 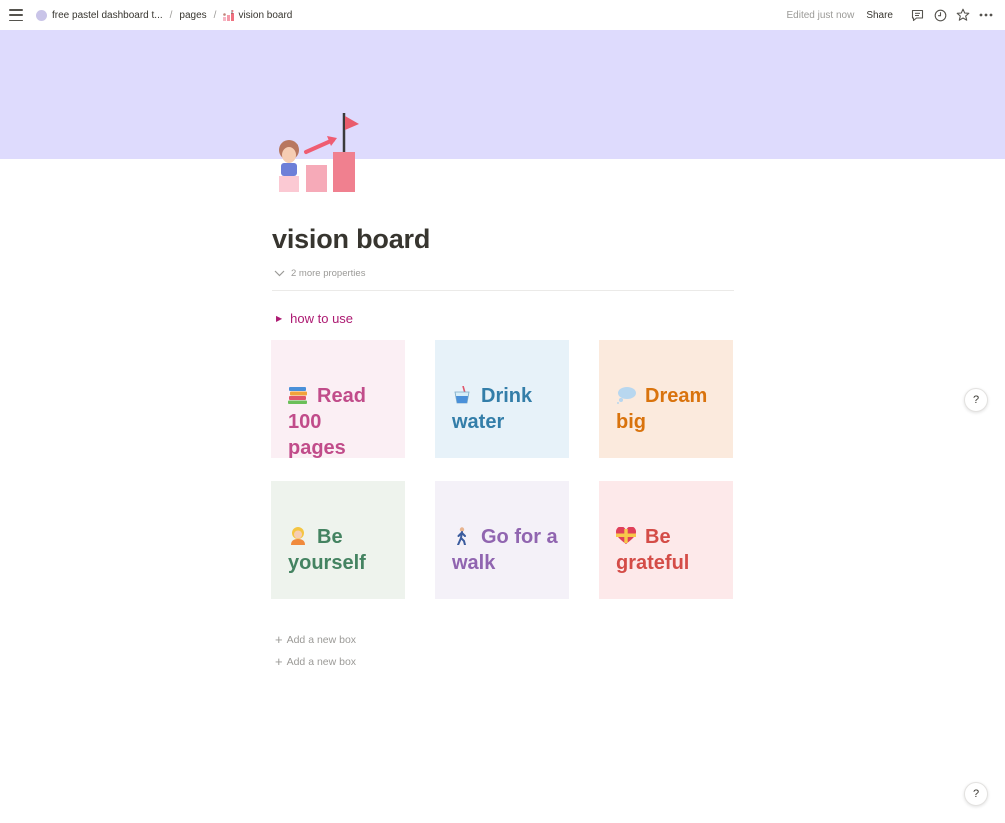 What do you see at coordinates (229, 15) in the screenshot?
I see `vision-board-icon` at bounding box center [229, 15].